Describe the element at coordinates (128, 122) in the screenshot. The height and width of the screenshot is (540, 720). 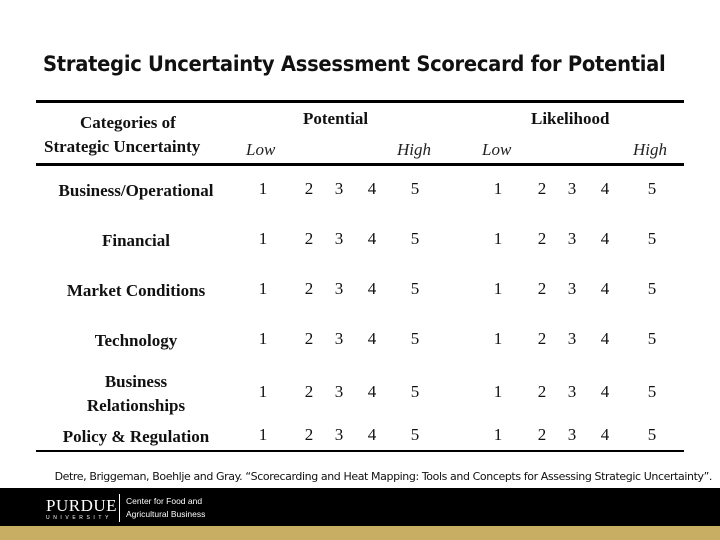
I see `category-header-line1: Categories of` at that location.